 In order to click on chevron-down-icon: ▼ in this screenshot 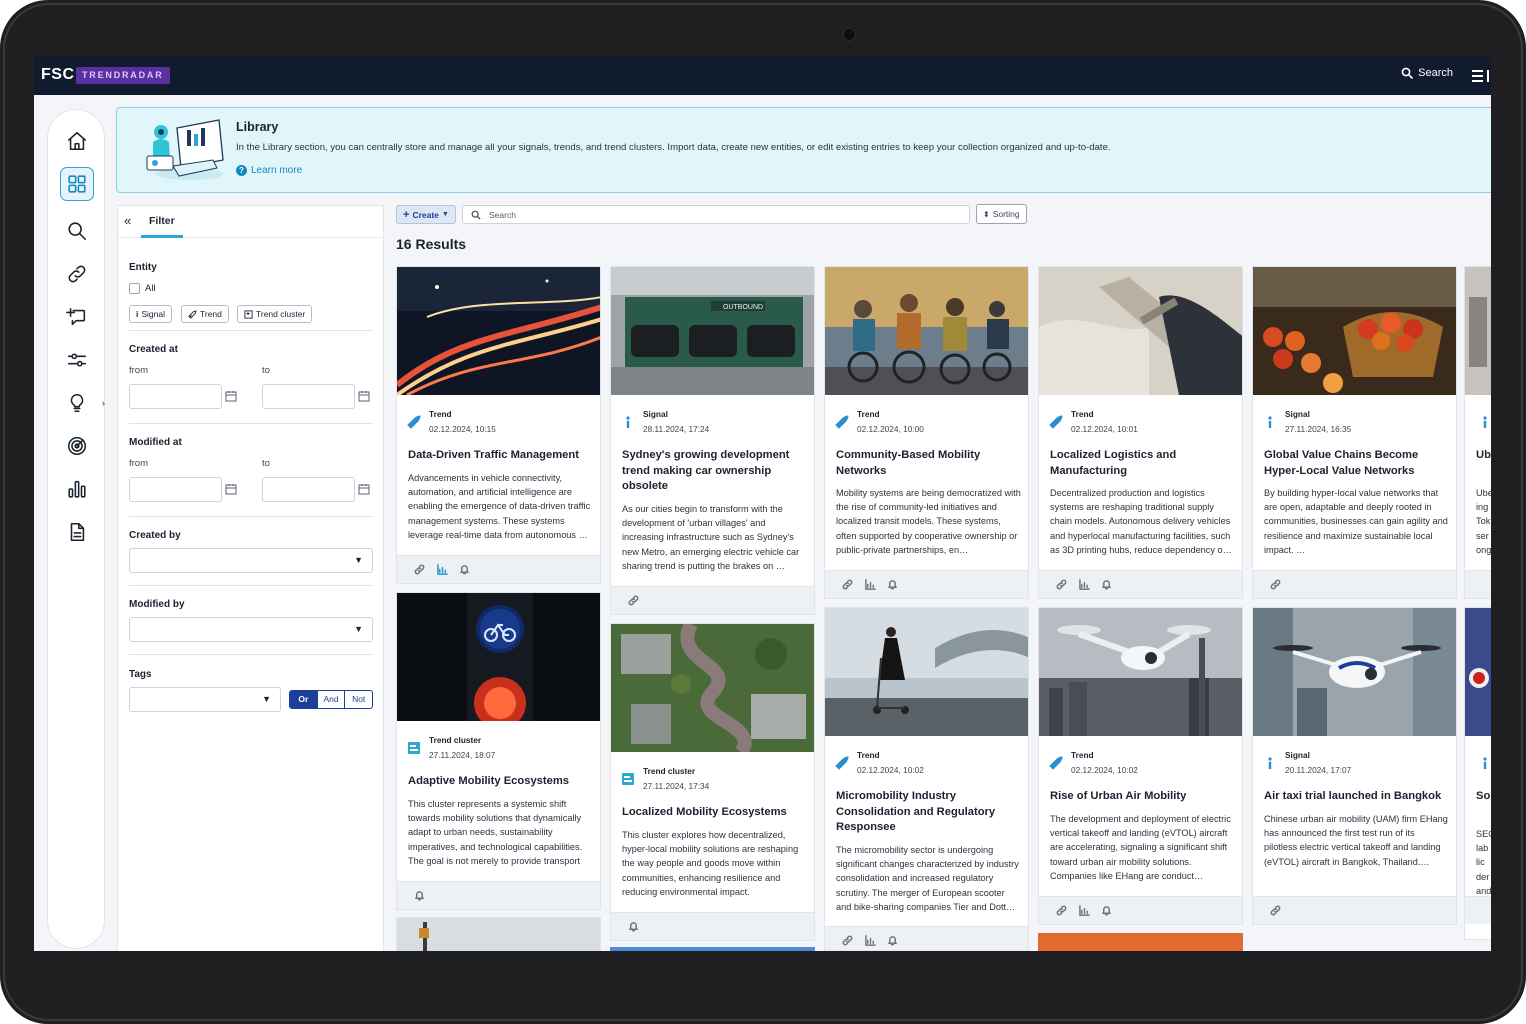, I will do `click(358, 560)`.